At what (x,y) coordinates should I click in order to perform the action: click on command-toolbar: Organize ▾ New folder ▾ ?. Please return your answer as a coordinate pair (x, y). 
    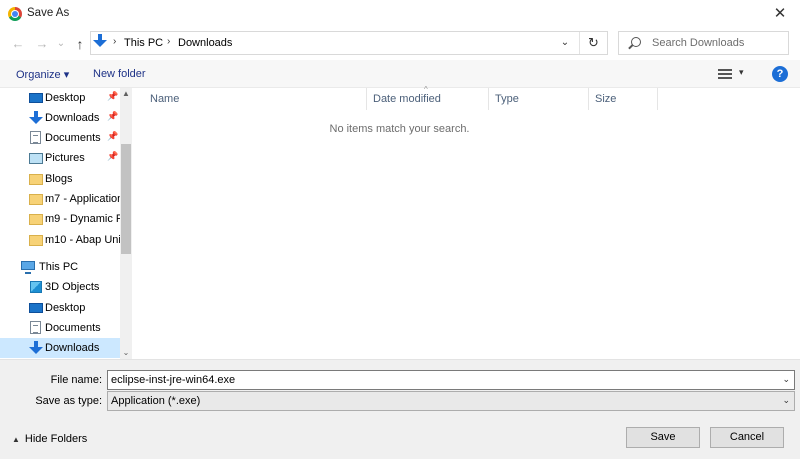
    Looking at the image, I should click on (400, 74).